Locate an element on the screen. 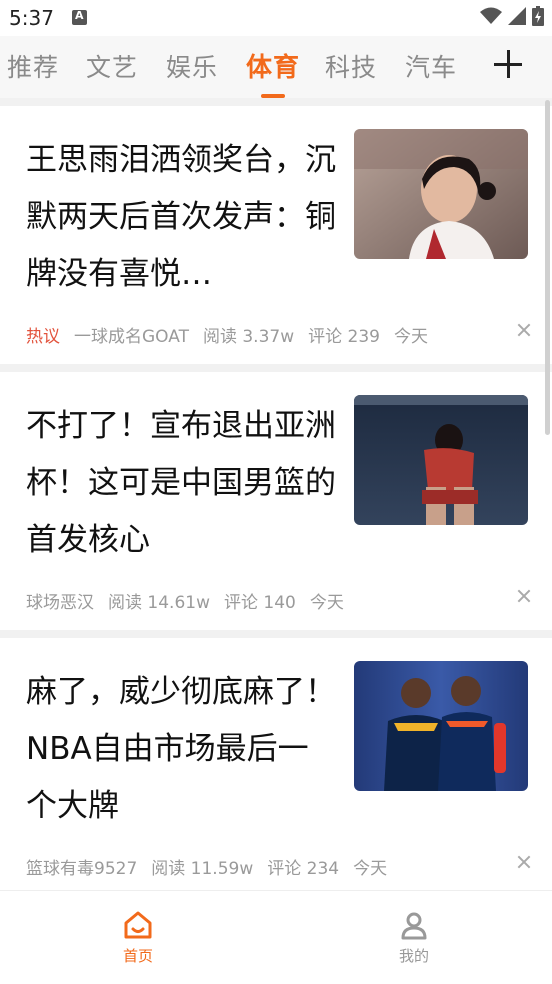 The width and height of the screenshot is (552, 984). scrollbar is located at coordinates (547, 267).